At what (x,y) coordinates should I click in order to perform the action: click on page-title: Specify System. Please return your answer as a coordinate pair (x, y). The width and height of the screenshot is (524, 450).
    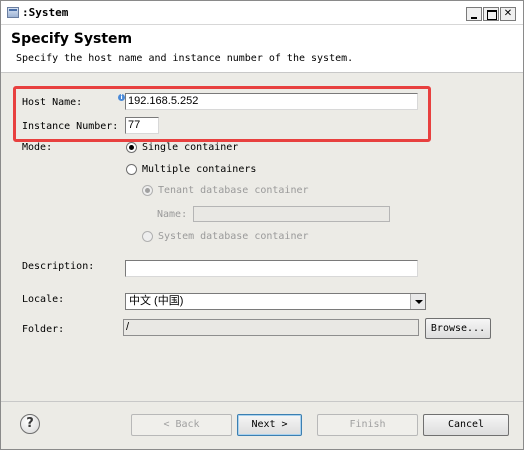
    Looking at the image, I should click on (72, 39).